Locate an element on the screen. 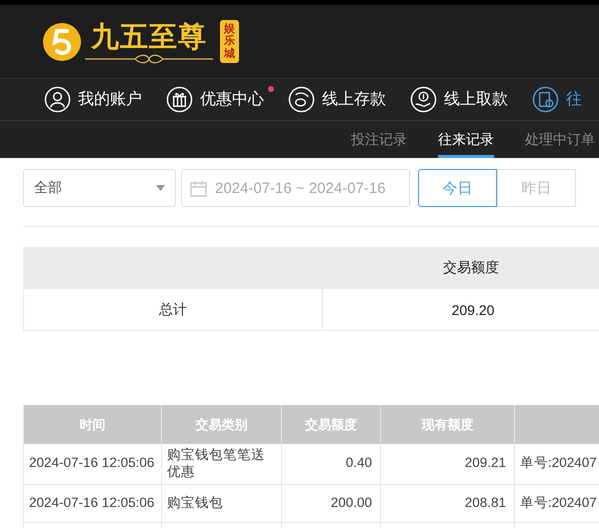 This screenshot has width=599, height=528. table-cell: 208.81 is located at coordinates (447, 503).